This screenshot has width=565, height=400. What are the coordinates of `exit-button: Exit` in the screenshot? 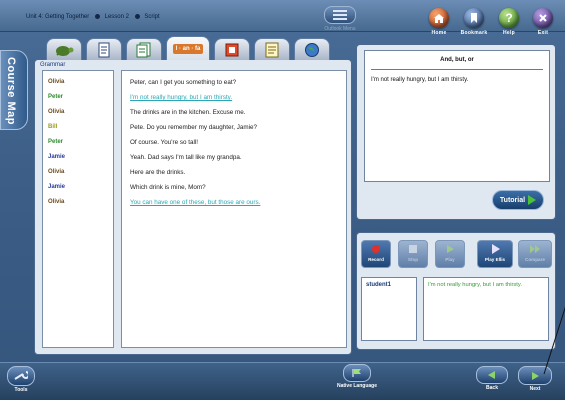 It's located at (543, 22).